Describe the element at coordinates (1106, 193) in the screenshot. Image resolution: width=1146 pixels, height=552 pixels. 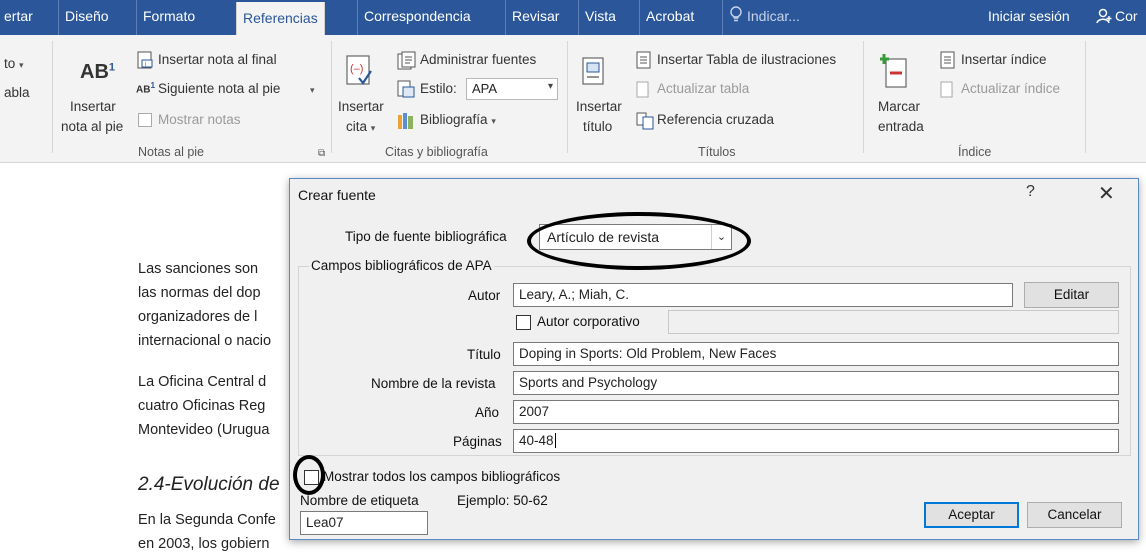
I see `close-button: ✕` at that location.